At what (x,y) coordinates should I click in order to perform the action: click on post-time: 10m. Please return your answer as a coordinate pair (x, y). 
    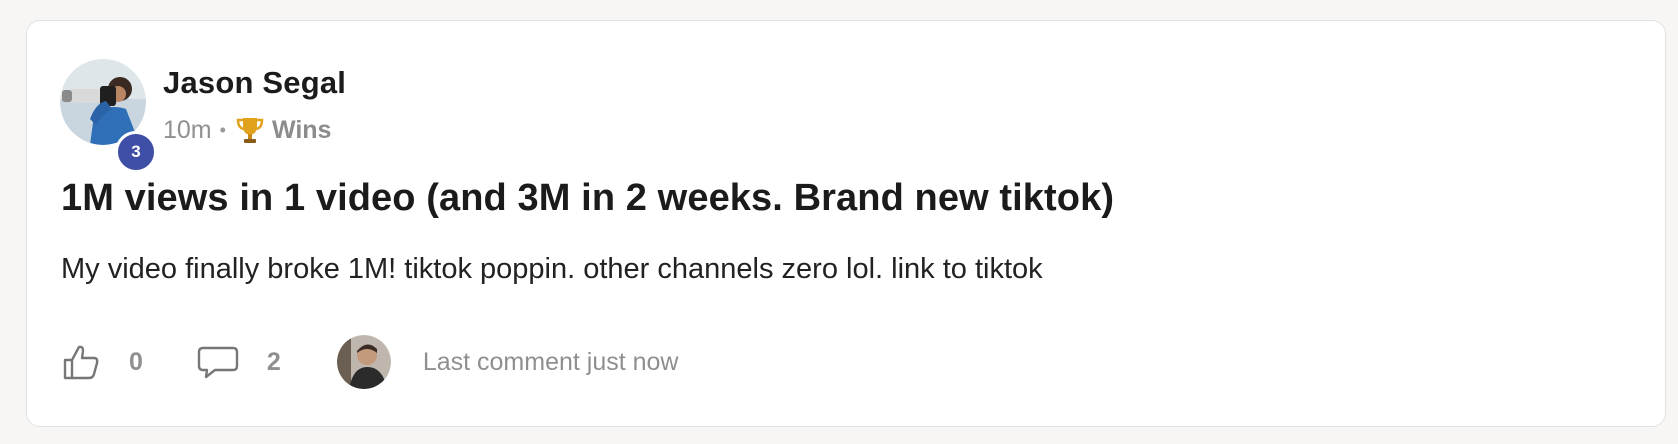
    Looking at the image, I should click on (187, 129).